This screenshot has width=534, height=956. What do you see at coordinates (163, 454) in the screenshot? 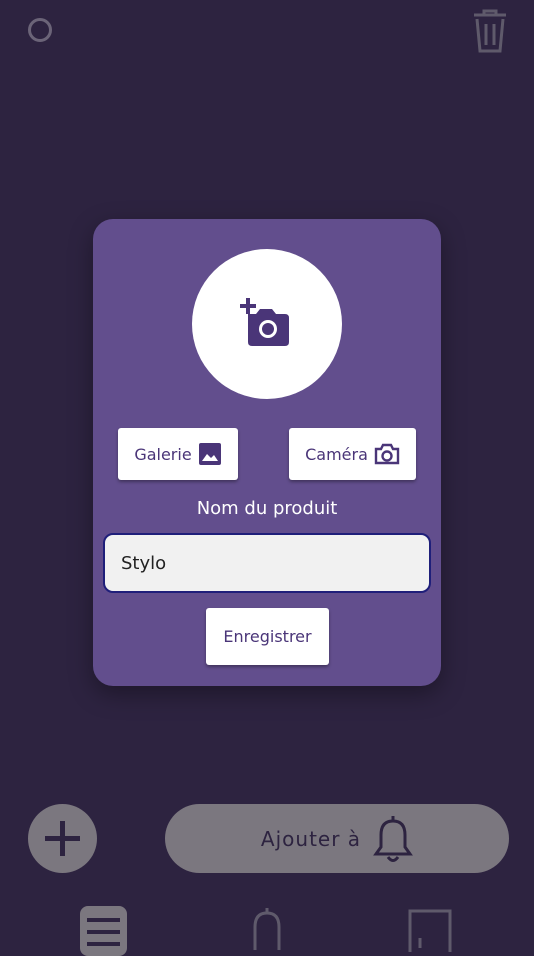
I see `gallery-button-label: Galerie` at bounding box center [163, 454].